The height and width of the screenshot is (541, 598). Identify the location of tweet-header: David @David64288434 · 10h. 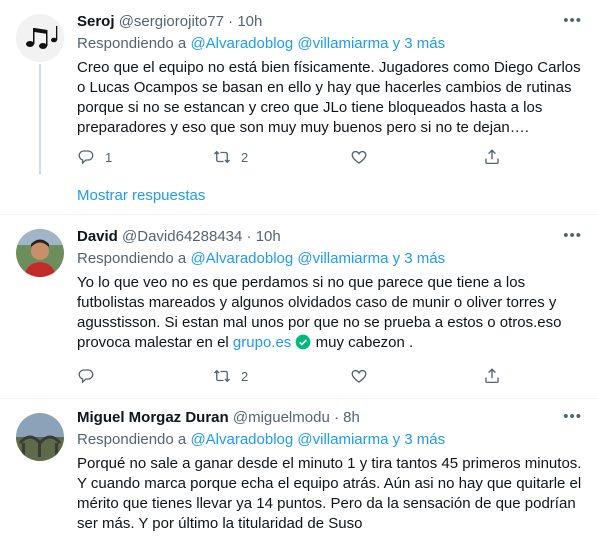
(330, 237).